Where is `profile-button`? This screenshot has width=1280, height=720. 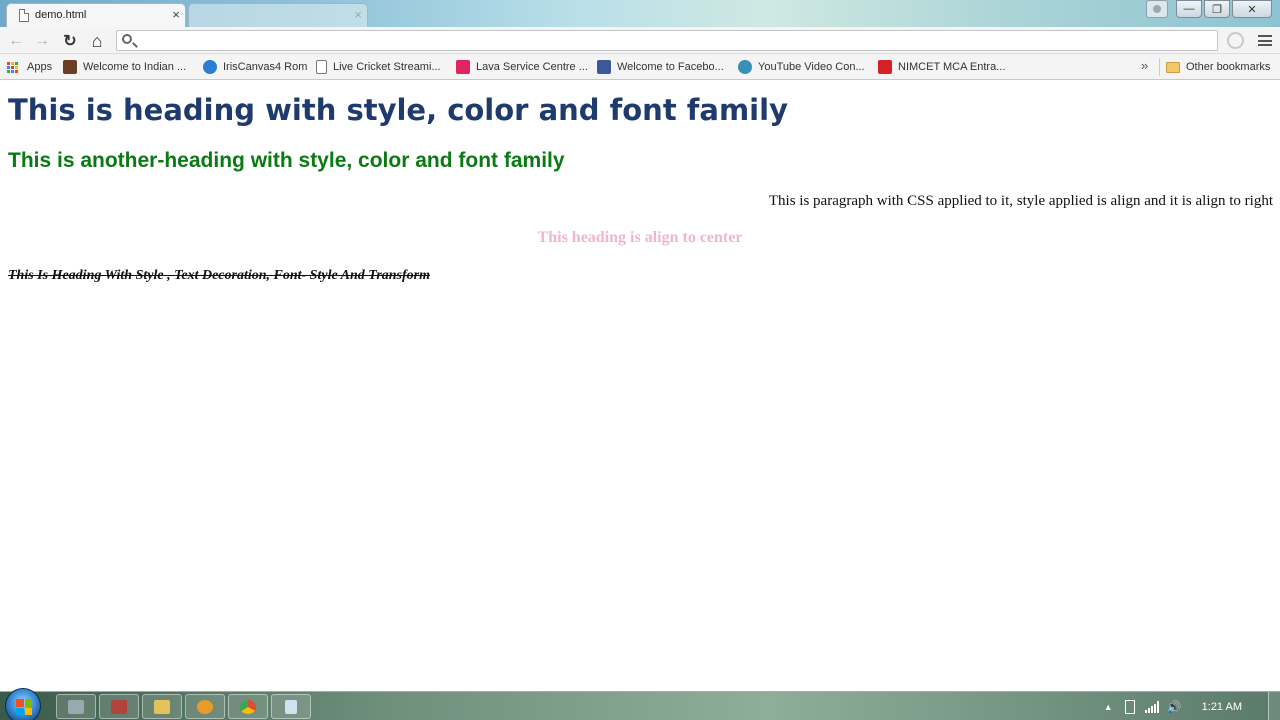
profile-button is located at coordinates (1157, 9).